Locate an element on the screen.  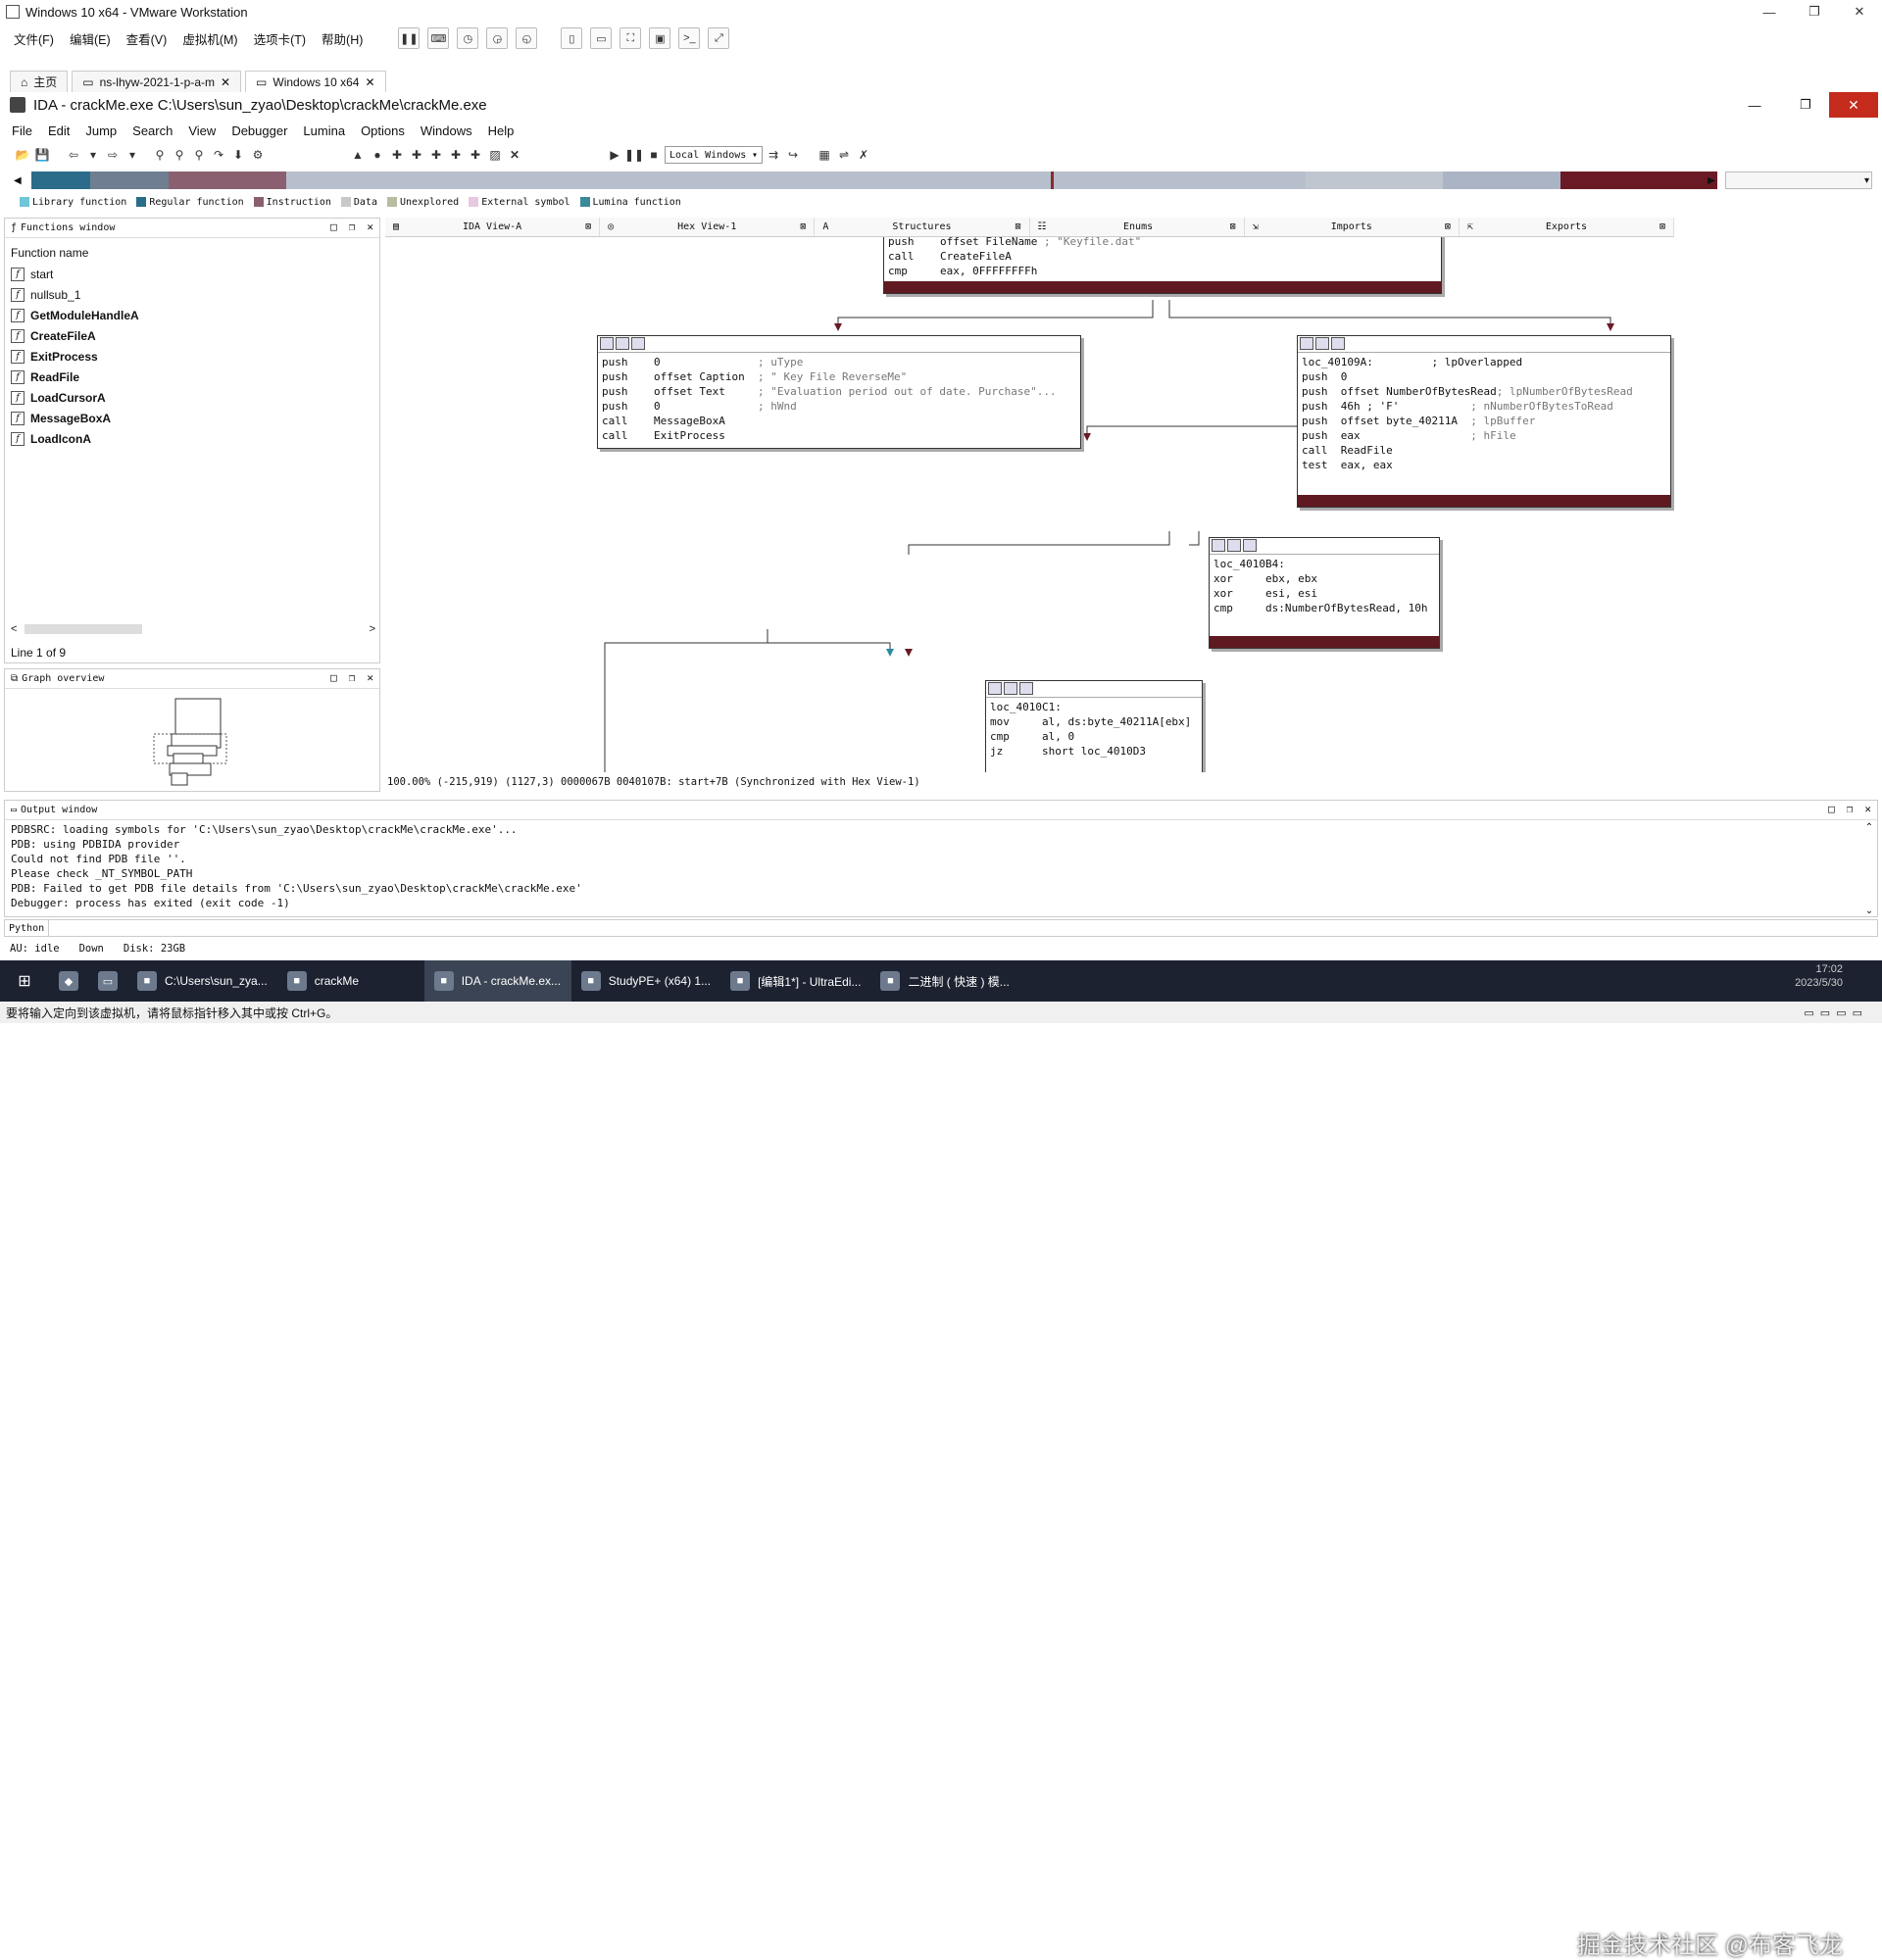
menu-edit: 编辑(E) is located at coordinates (90, 38).